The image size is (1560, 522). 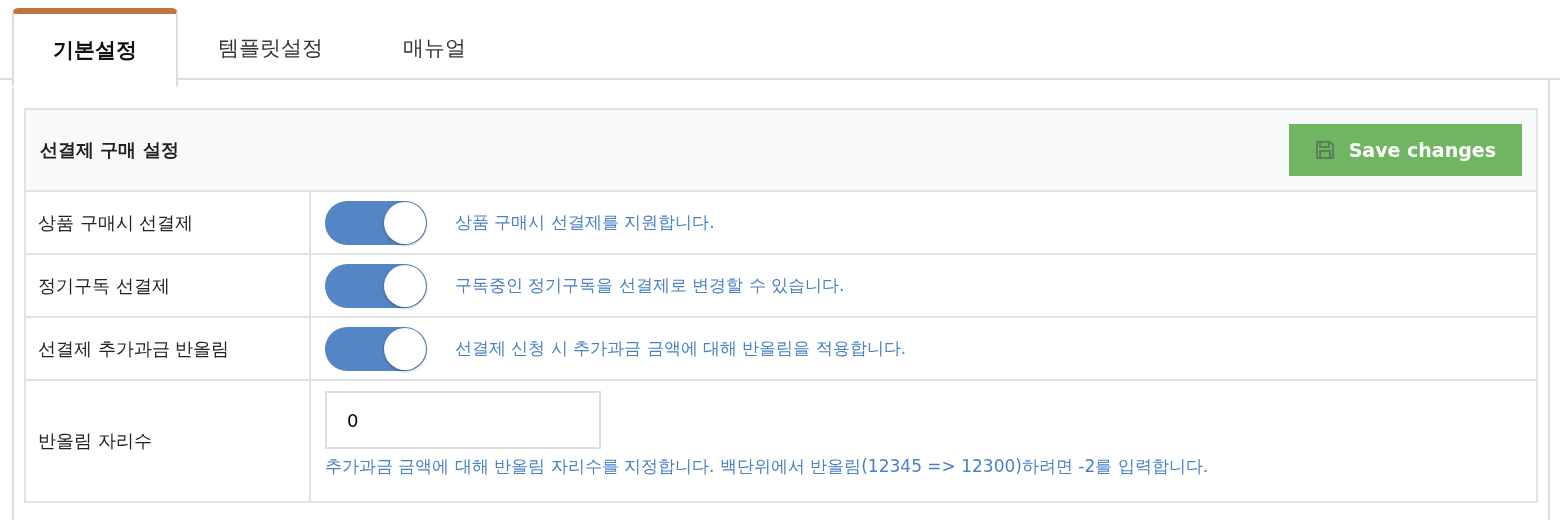 I want to click on setting-label: 정기구독 선결제, so click(x=104, y=285).